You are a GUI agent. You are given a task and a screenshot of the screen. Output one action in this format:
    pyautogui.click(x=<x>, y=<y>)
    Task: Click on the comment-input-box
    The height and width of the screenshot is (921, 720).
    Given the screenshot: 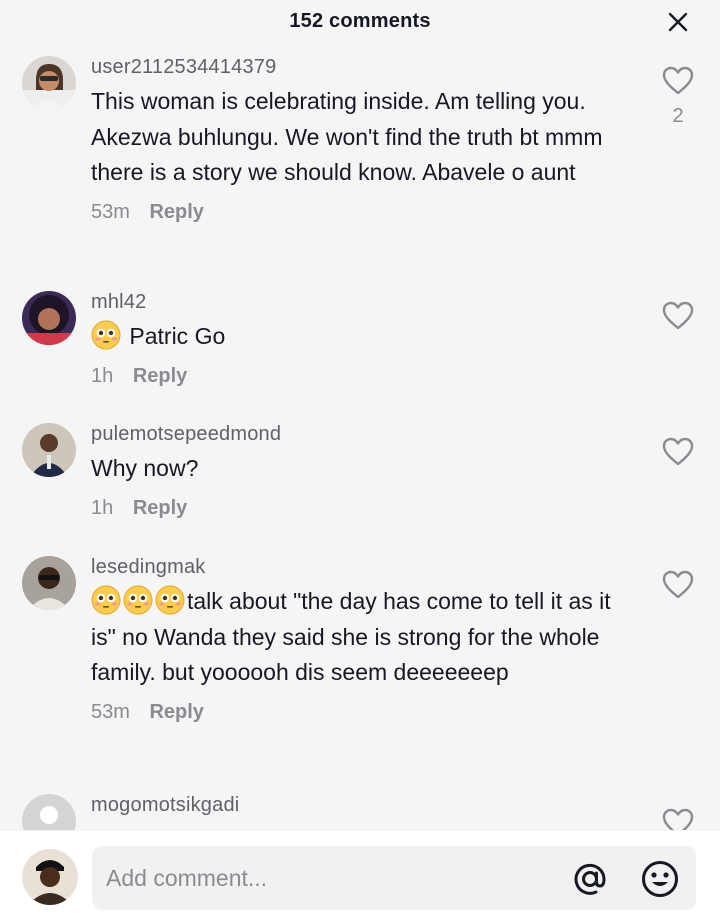 What is the action you would take?
    pyautogui.click(x=394, y=878)
    